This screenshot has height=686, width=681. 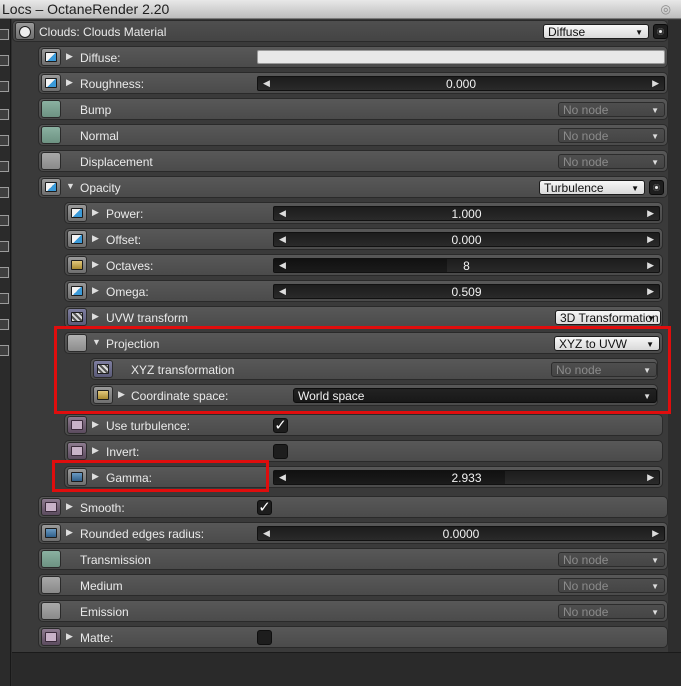 What do you see at coordinates (466, 265) in the screenshot?
I see `octaves-slider: ◀ 8 ▶` at bounding box center [466, 265].